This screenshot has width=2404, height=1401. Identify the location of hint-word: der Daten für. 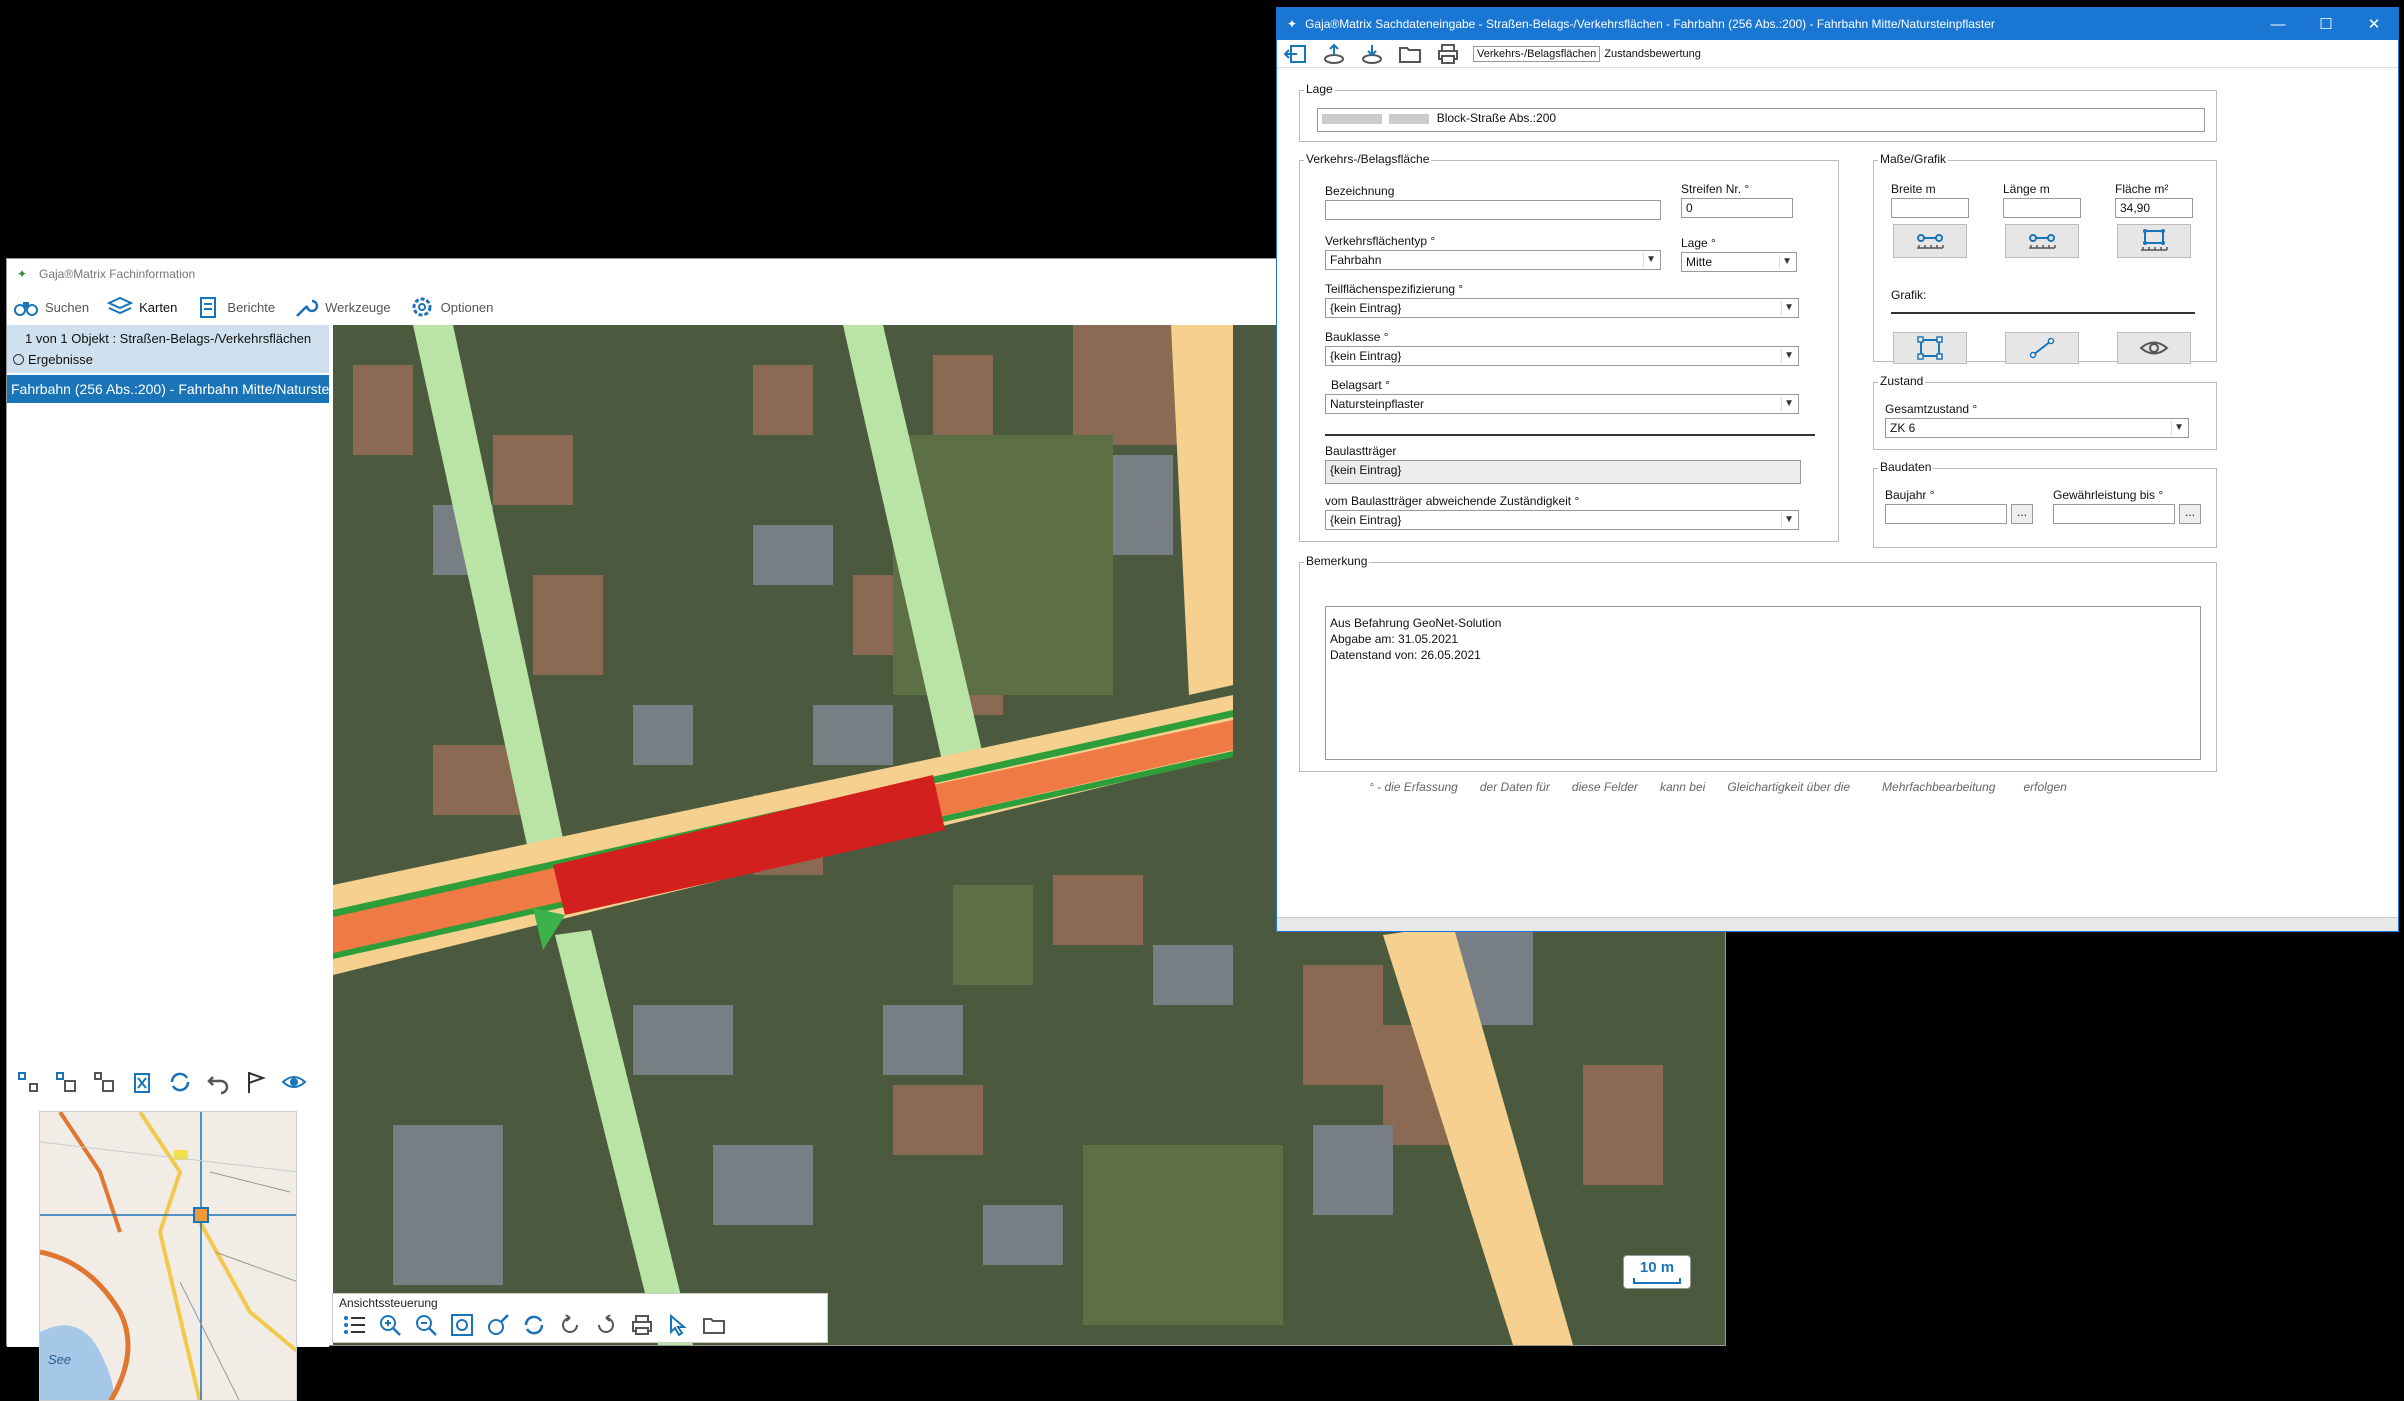
(1514, 787).